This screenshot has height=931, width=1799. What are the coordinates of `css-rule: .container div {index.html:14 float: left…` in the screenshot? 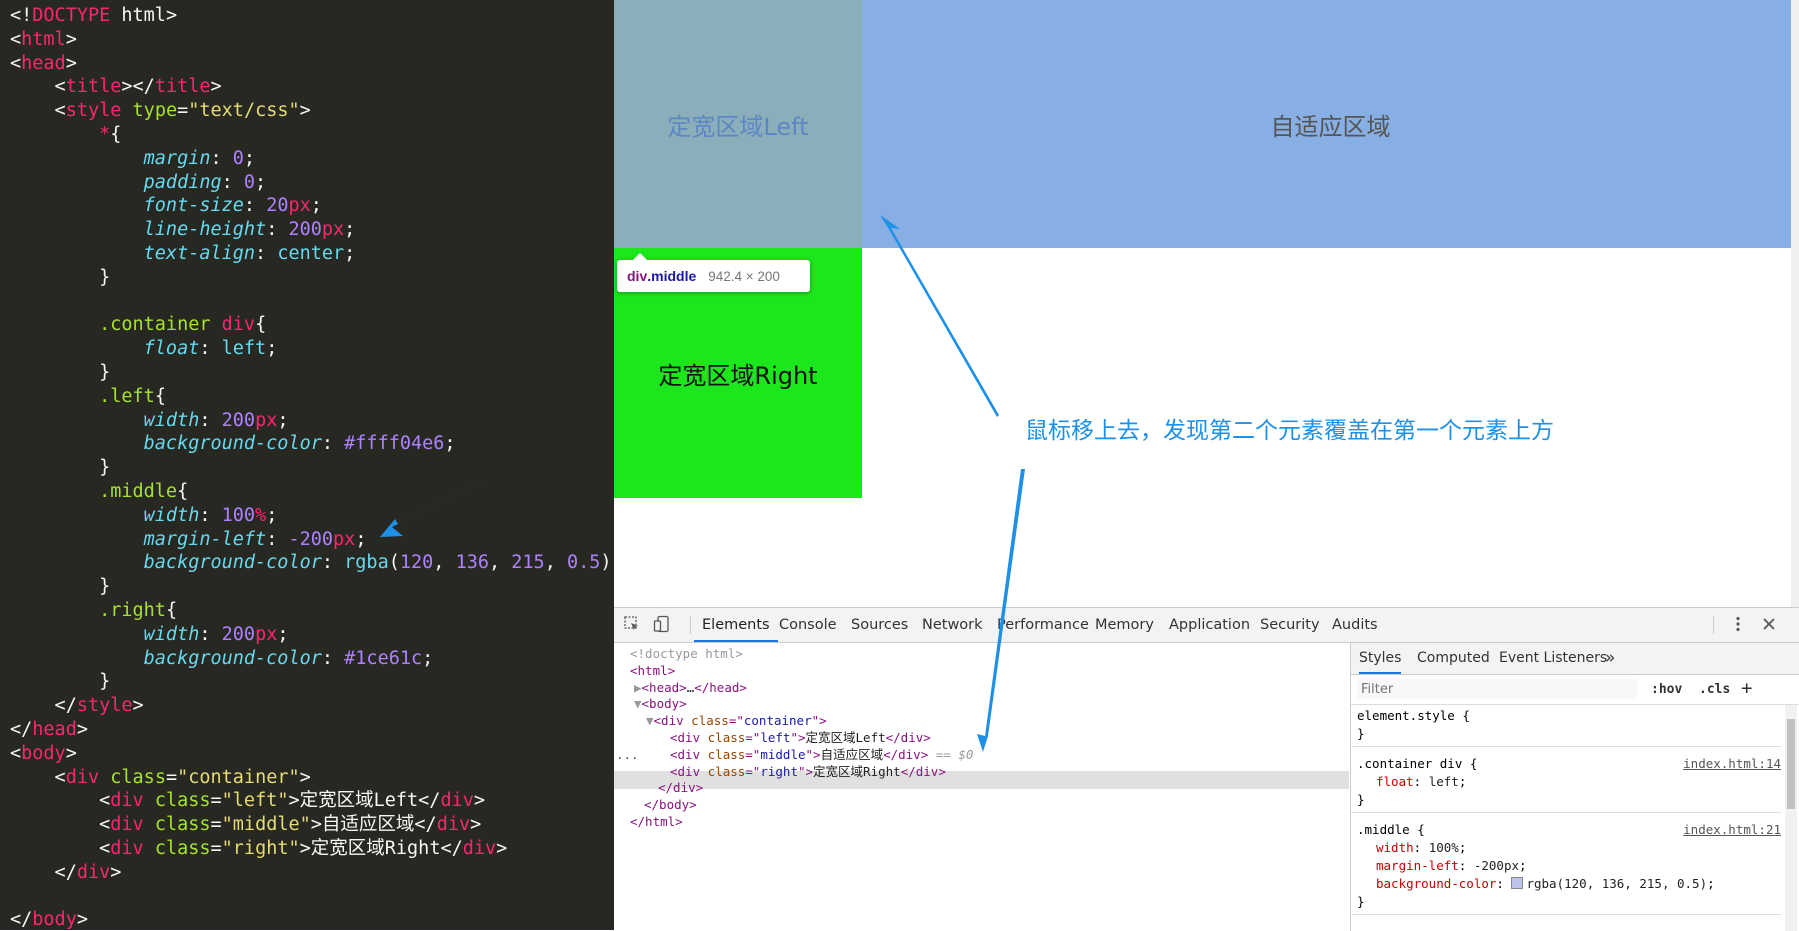 It's located at (1566, 784).